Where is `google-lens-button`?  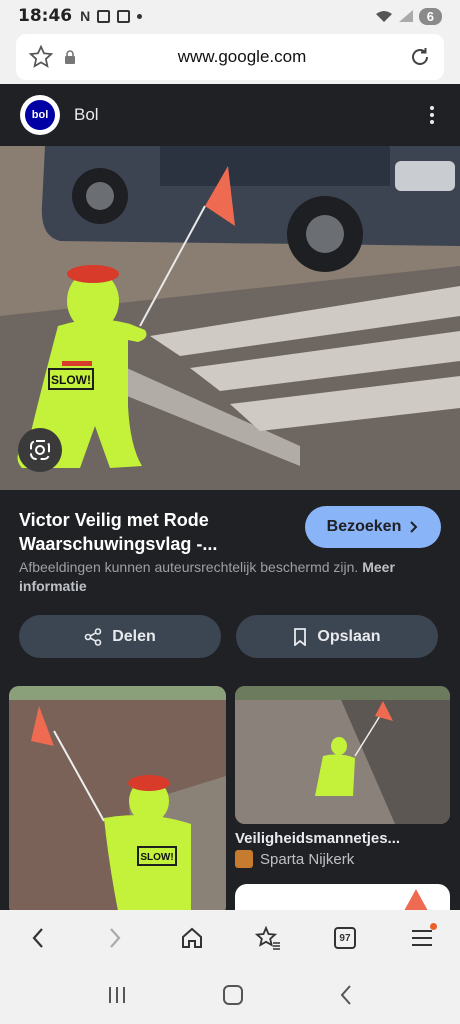 google-lens-button is located at coordinates (40, 450).